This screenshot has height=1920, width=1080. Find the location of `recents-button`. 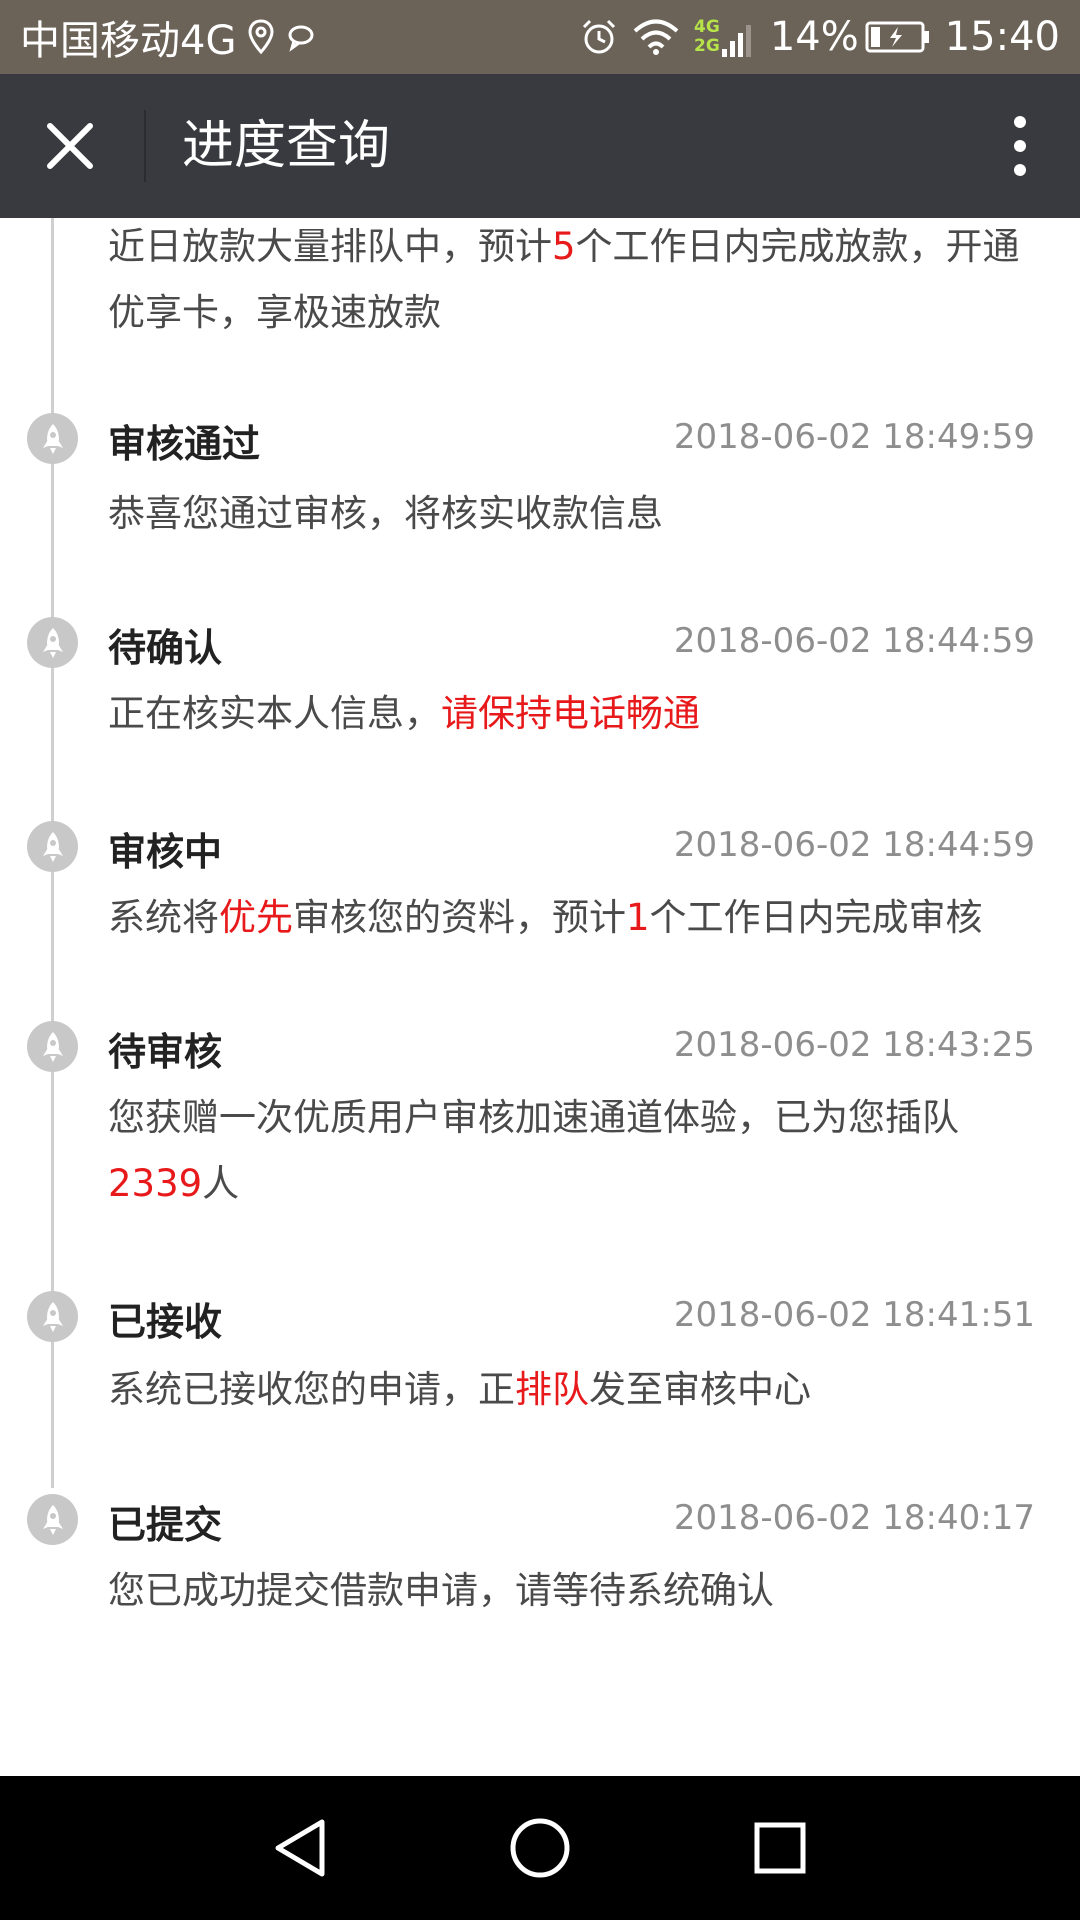

recents-button is located at coordinates (780, 1848).